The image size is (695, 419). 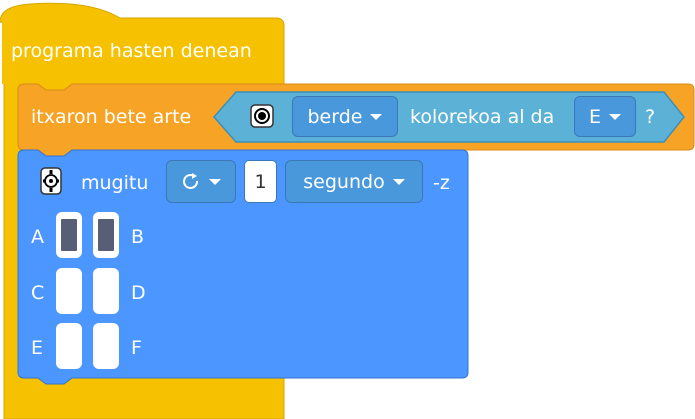 I want to click on duration-value: 1, so click(x=260, y=181).